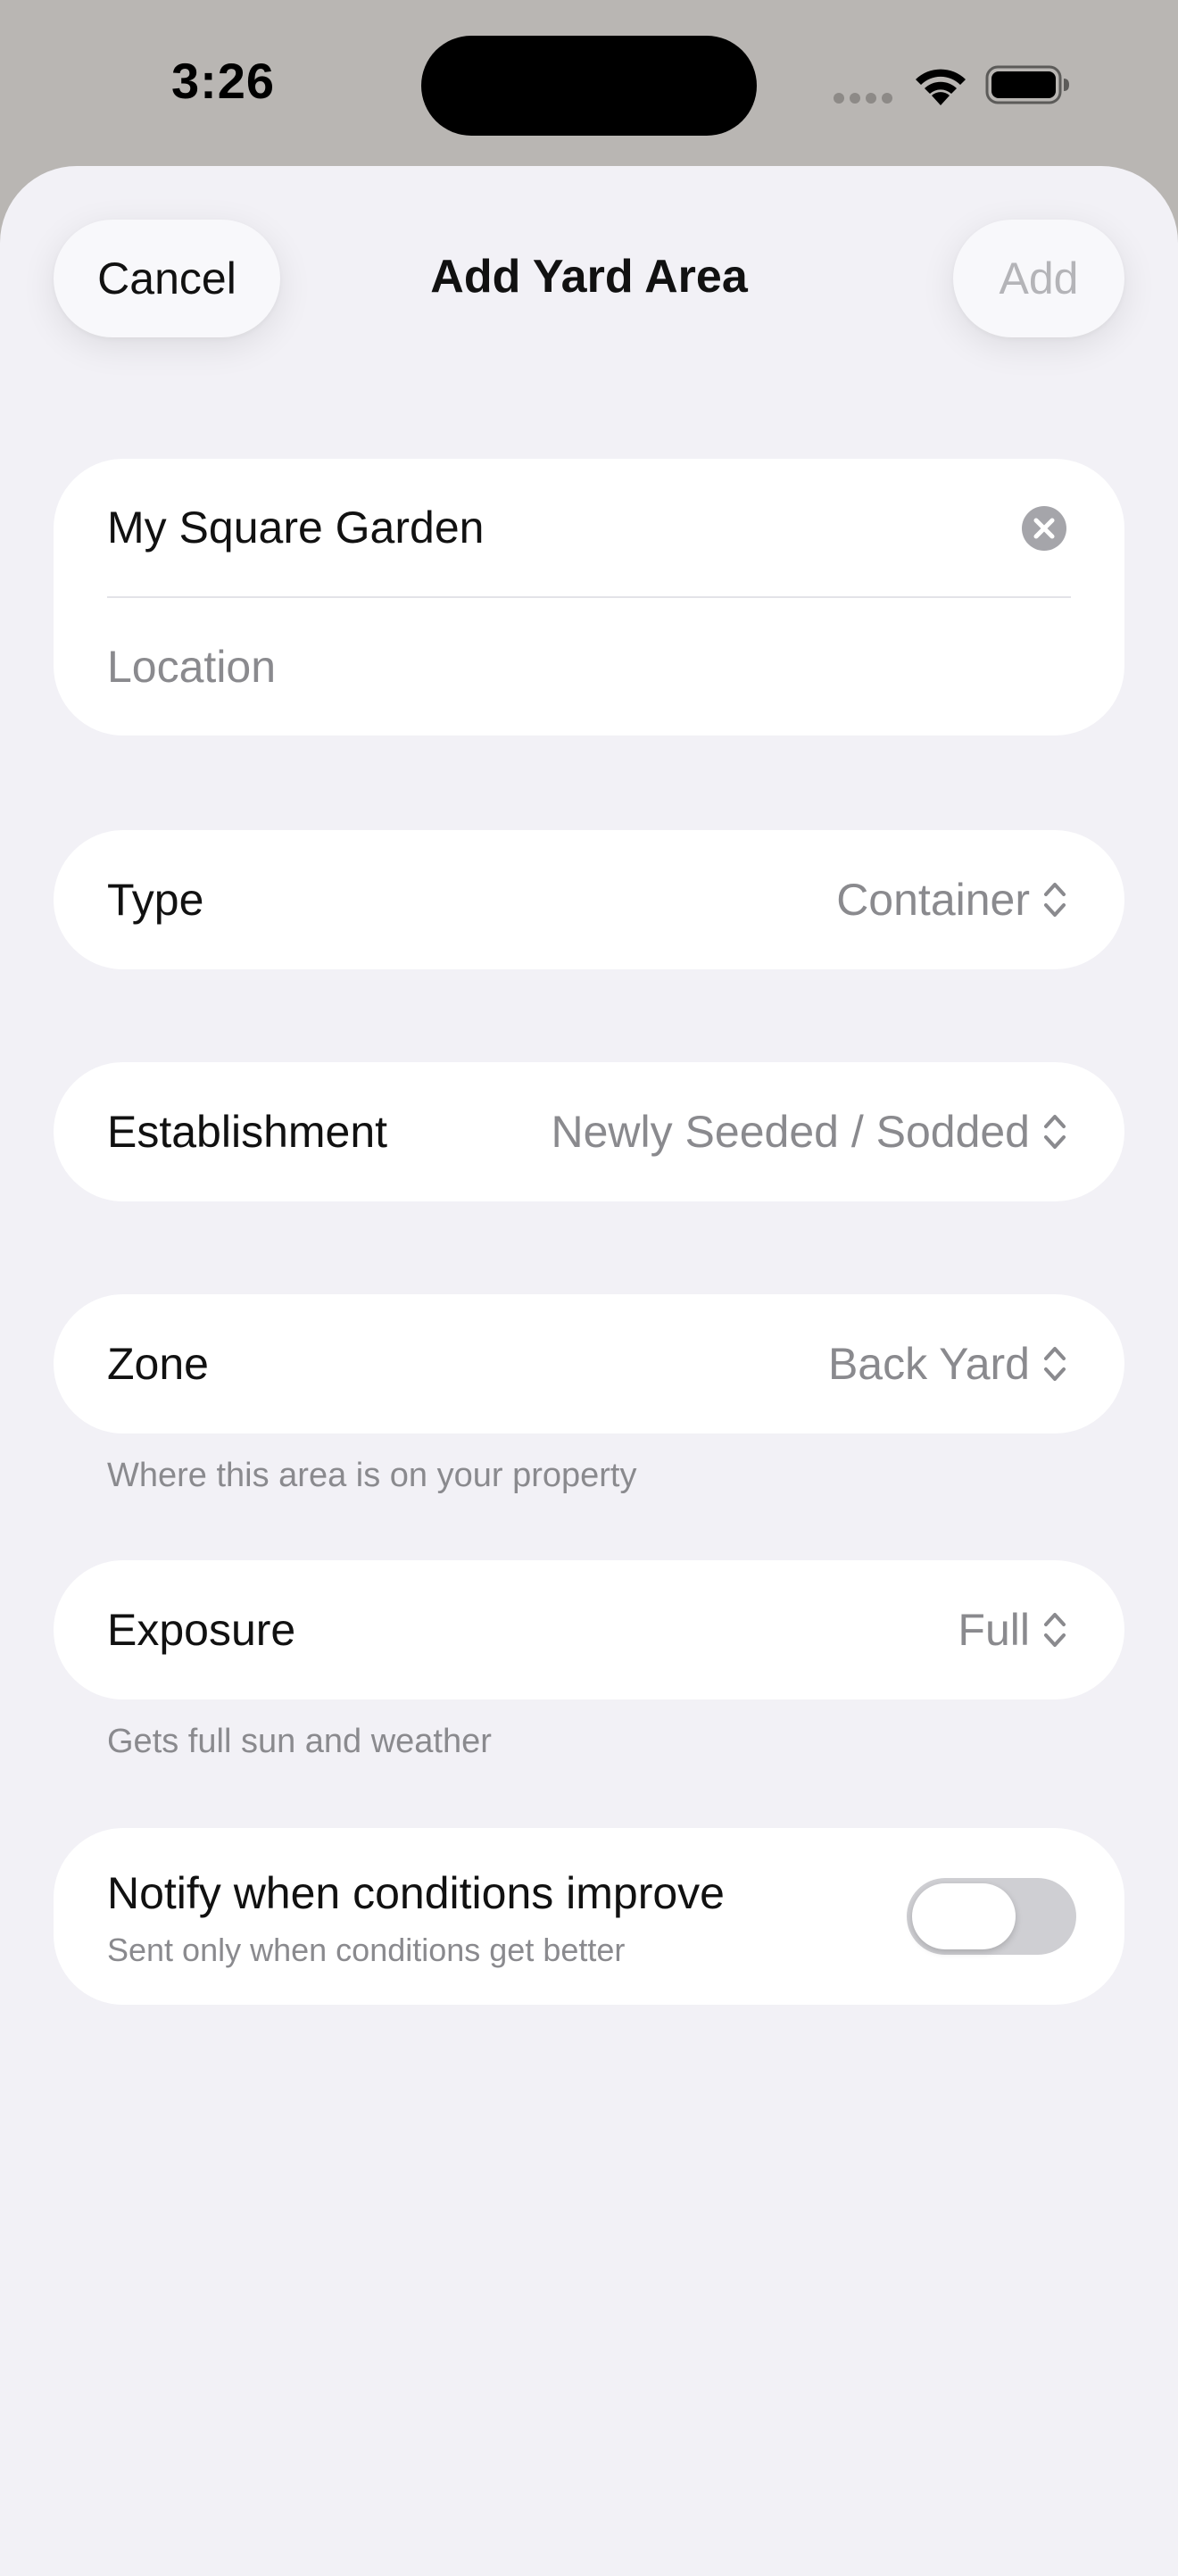  I want to click on page-title: Add Yard Area, so click(589, 277).